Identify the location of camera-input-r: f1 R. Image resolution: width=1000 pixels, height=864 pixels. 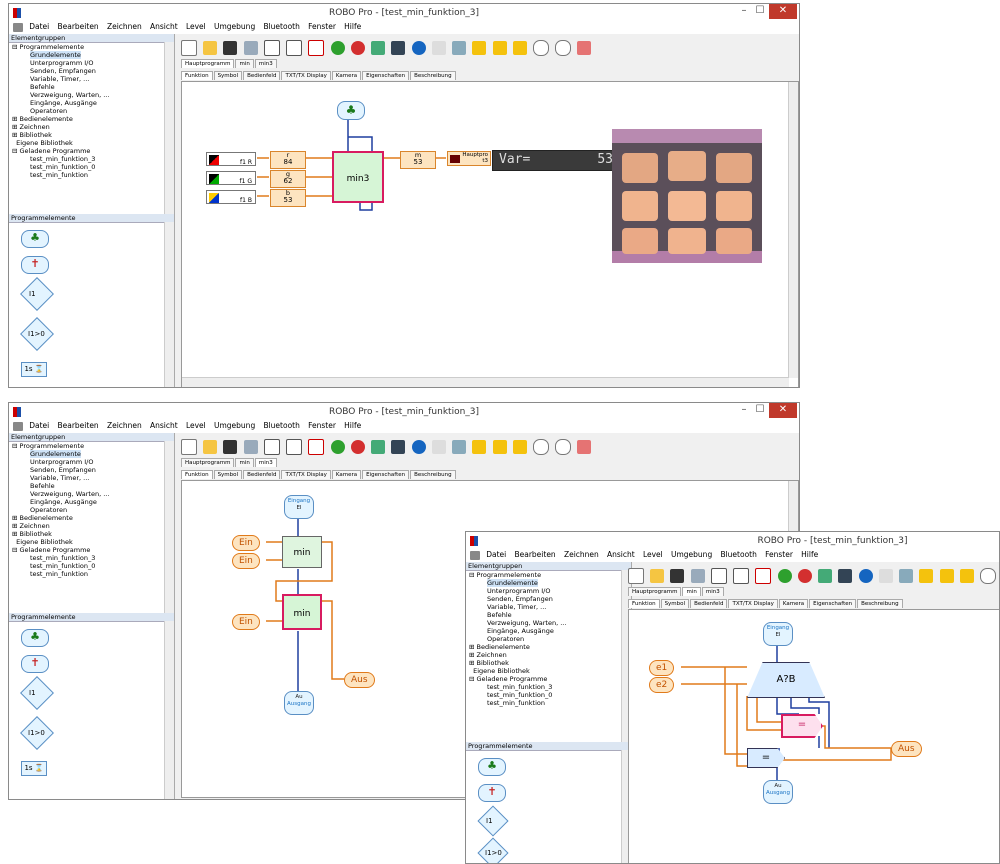
(231, 159).